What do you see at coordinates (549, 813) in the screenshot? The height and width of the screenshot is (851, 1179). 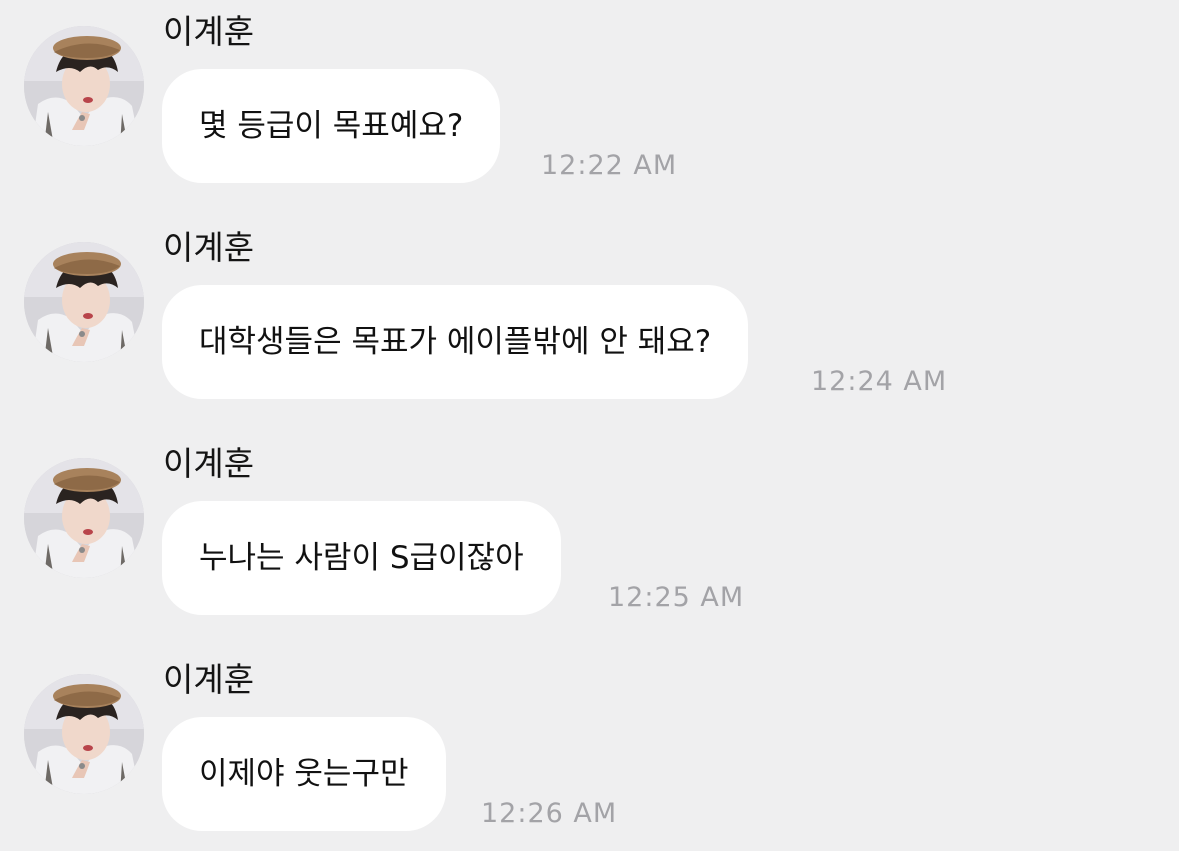 I see `message-timestamp: 12:26 AM` at bounding box center [549, 813].